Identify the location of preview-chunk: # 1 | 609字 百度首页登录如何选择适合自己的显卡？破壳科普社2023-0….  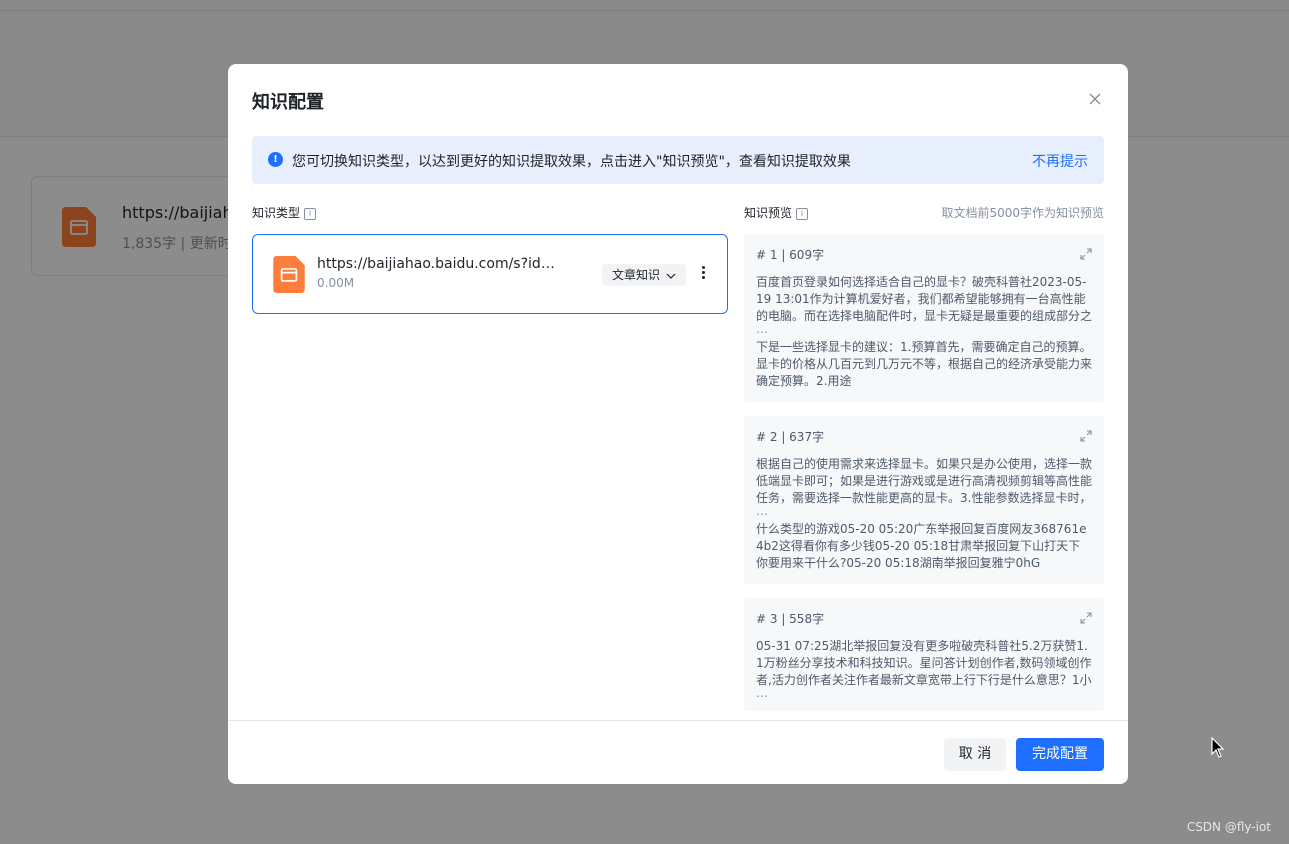
(924, 318).